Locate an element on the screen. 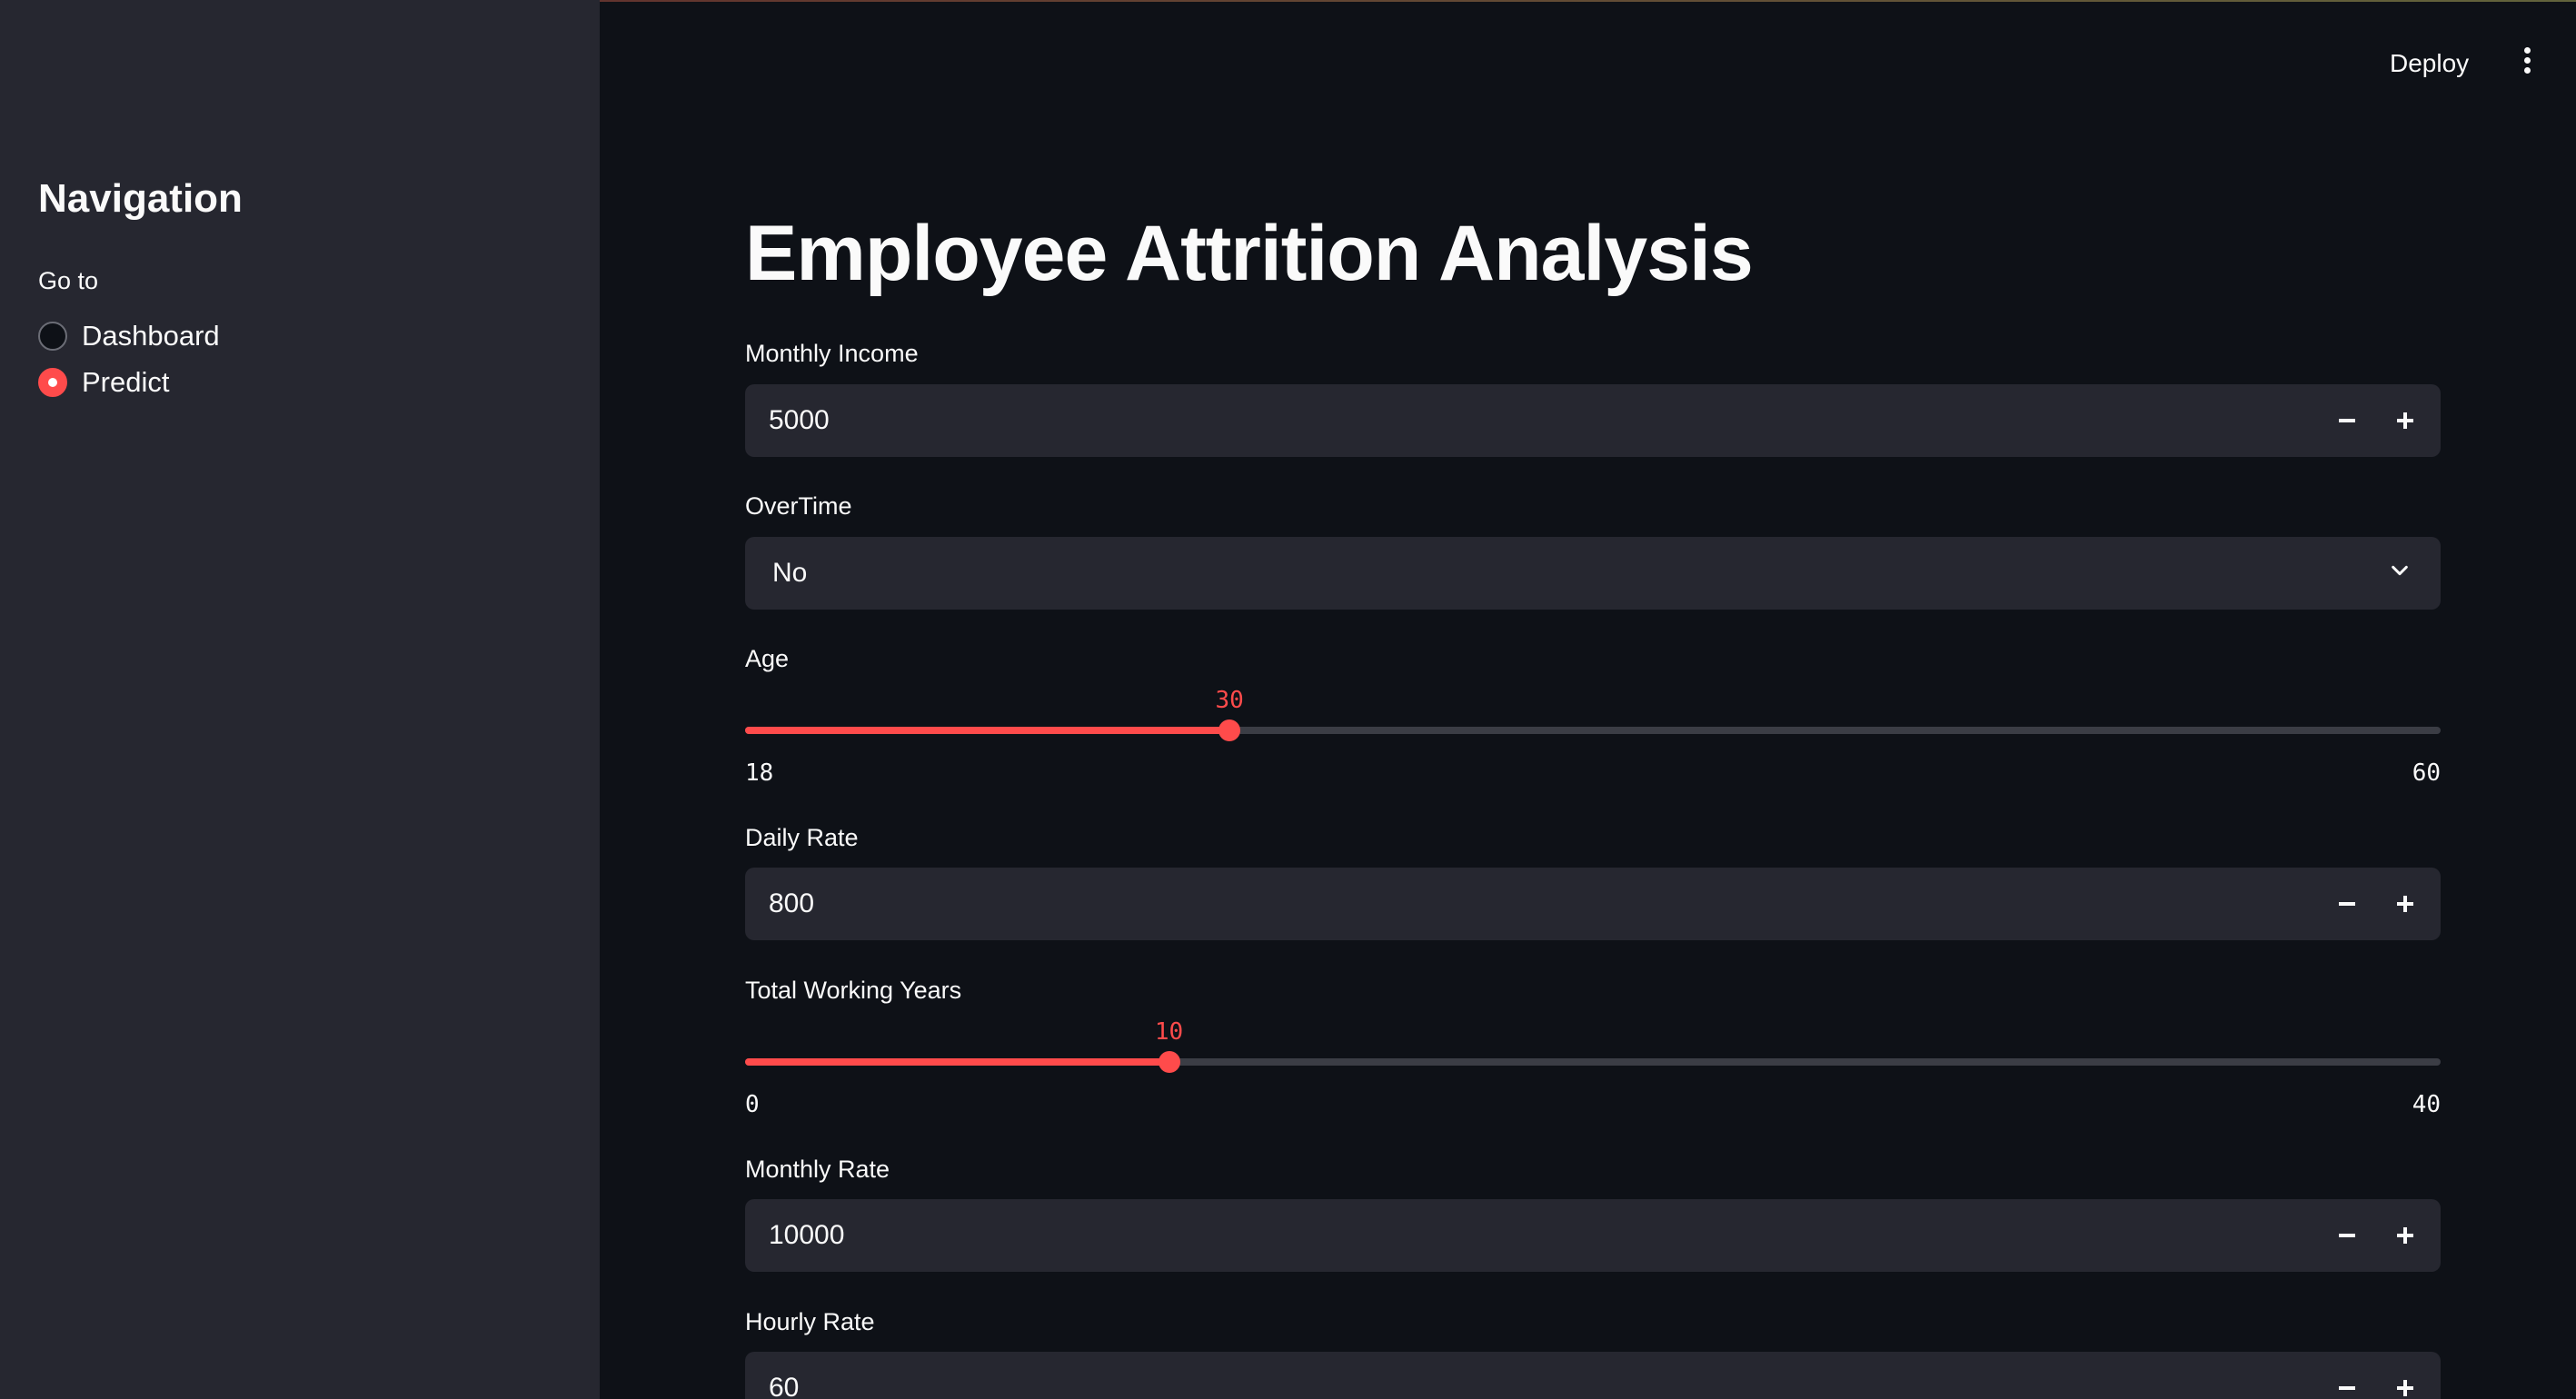 The image size is (2576, 1399). radio-checked-icon is located at coordinates (53, 383).